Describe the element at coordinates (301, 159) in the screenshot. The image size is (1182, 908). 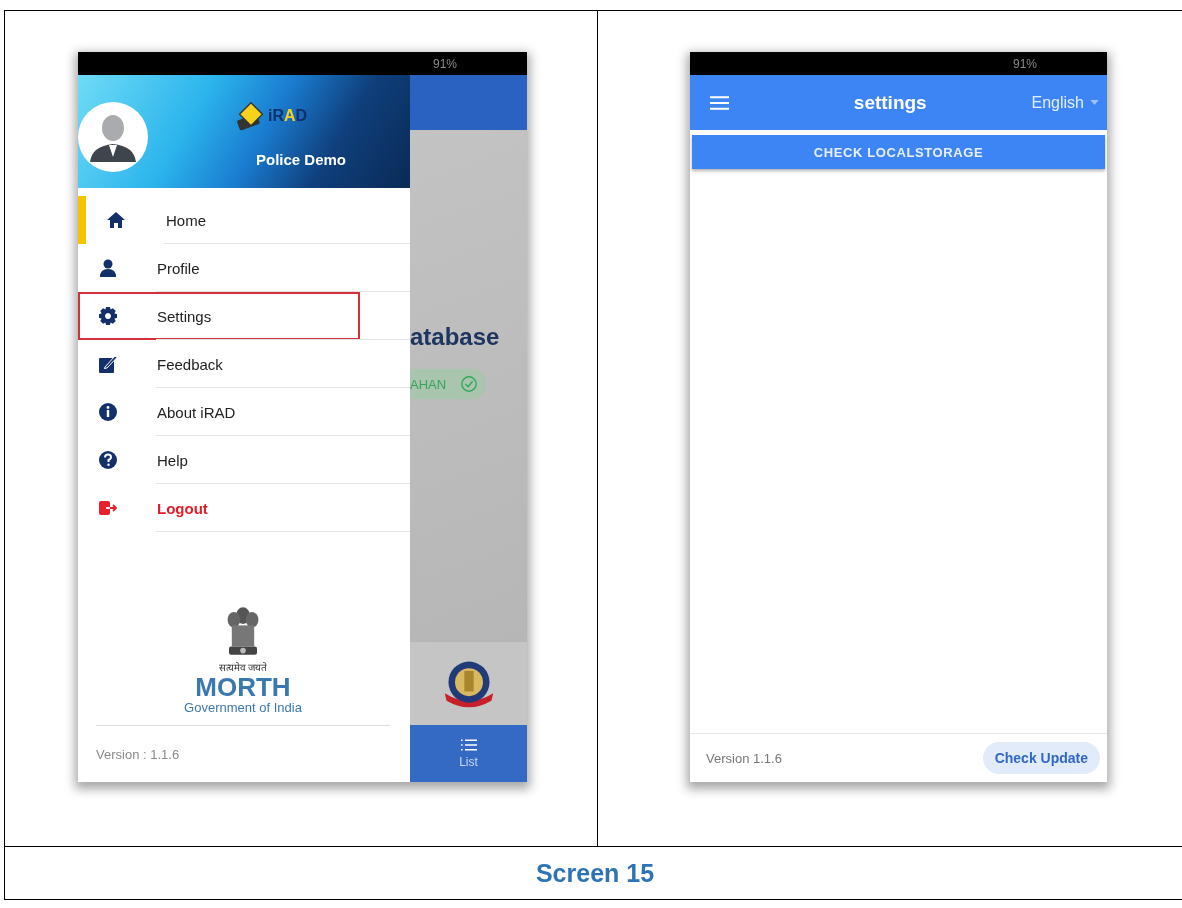
I see `user-name: Police Demo` at that location.